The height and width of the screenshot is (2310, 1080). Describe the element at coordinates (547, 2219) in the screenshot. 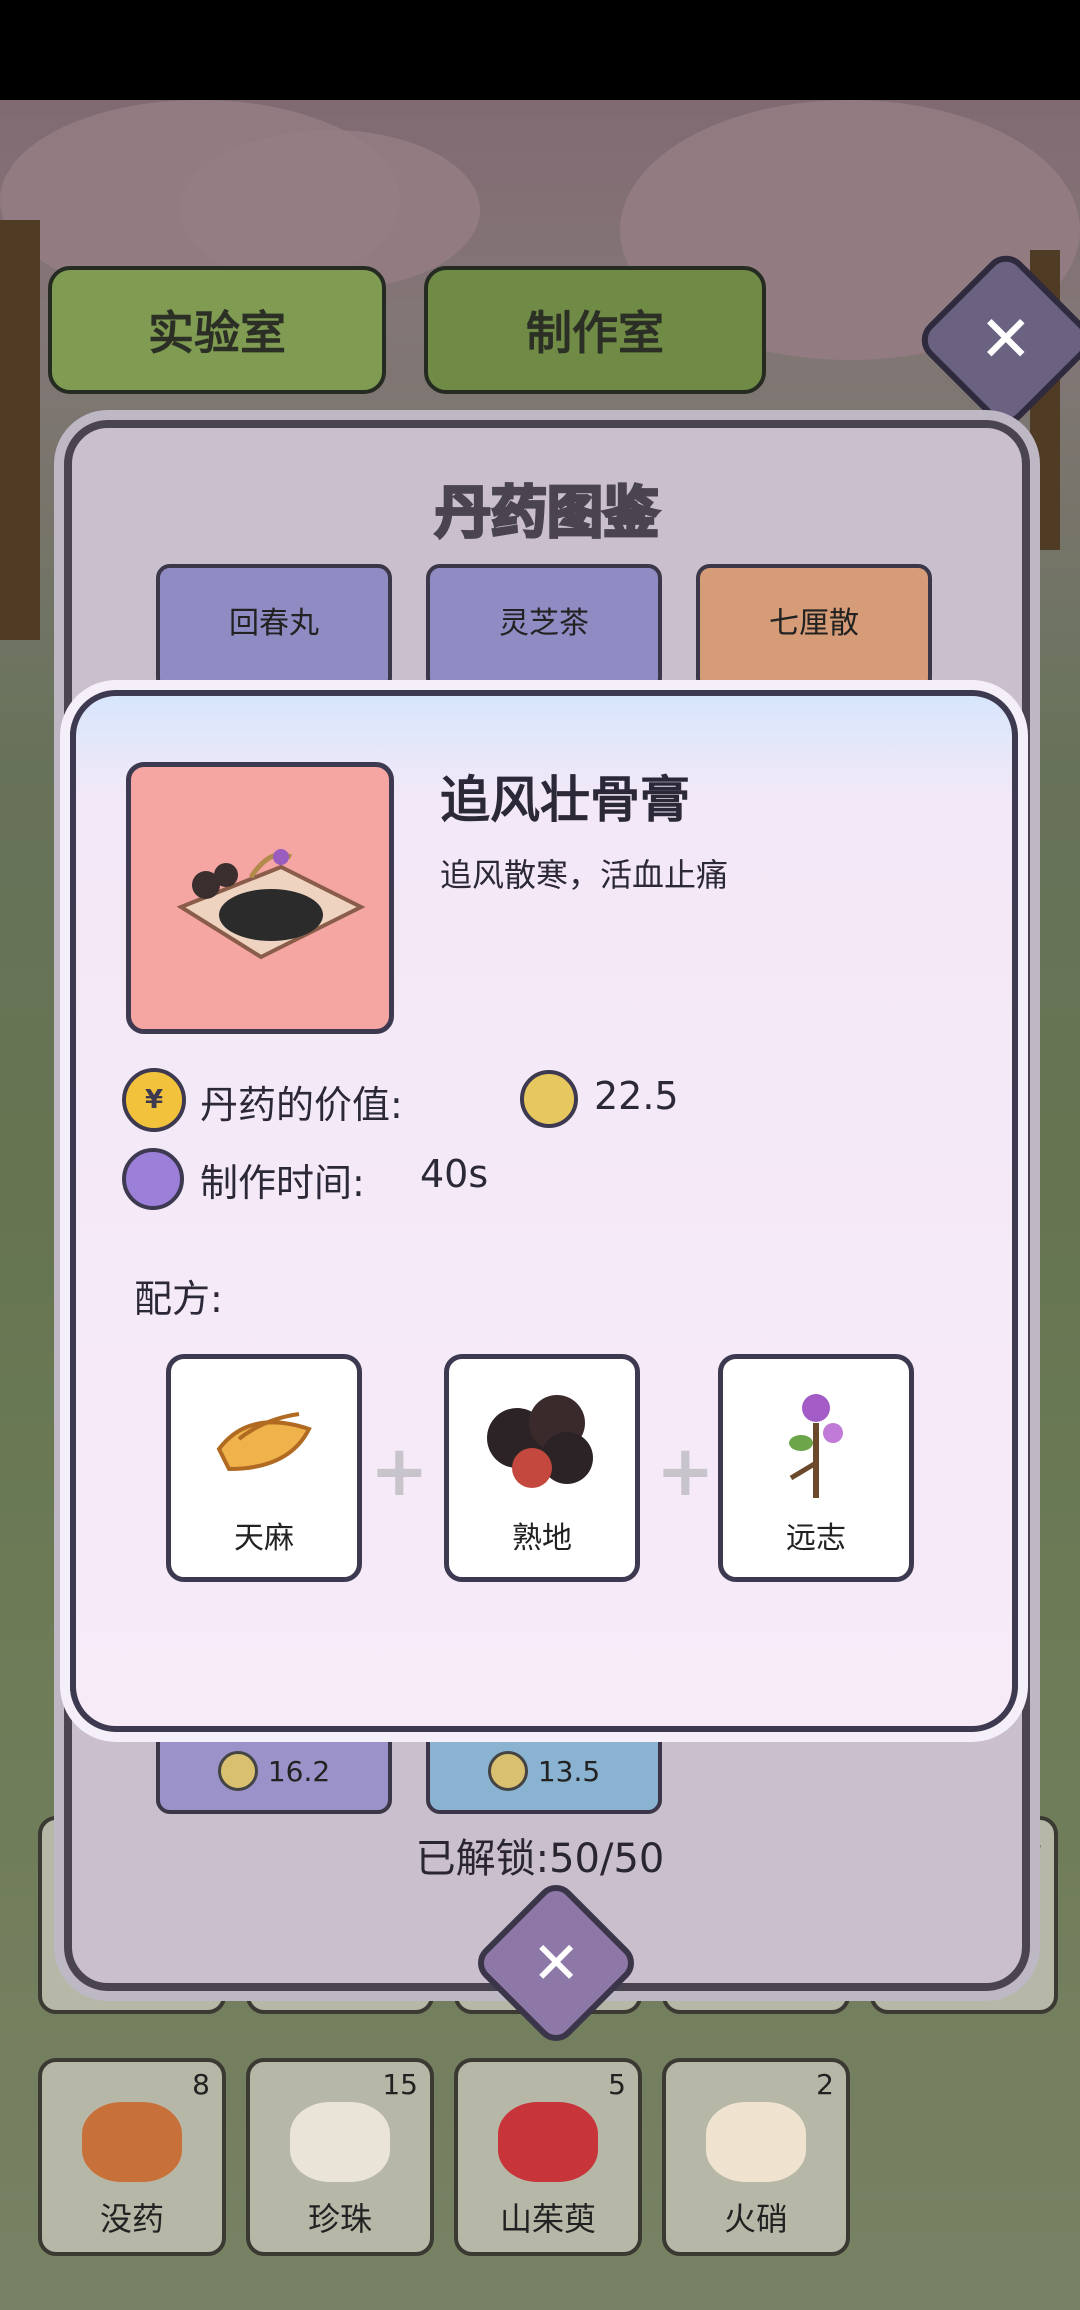

I see `inventory-item-label: 山茱萸` at that location.